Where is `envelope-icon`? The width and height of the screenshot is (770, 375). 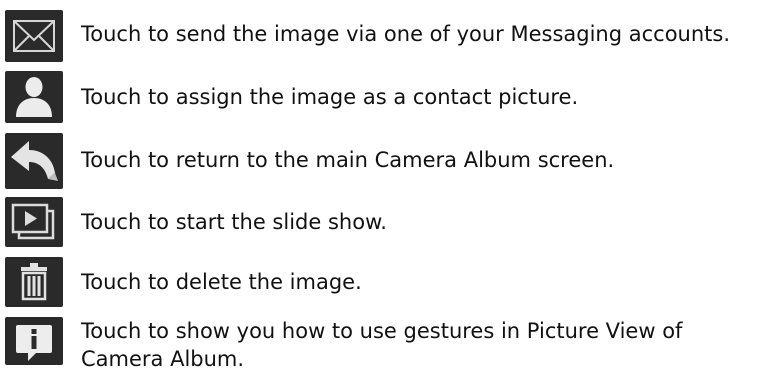 envelope-icon is located at coordinates (34, 36).